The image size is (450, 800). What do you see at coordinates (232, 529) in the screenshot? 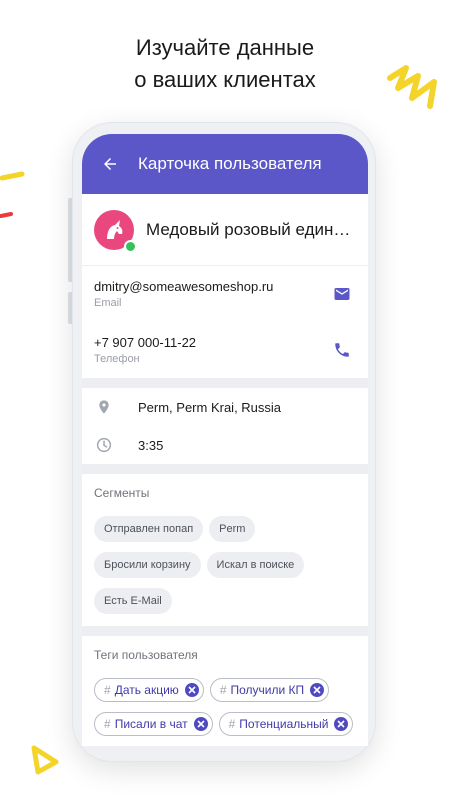
I see `segment-chip: Perm` at bounding box center [232, 529].